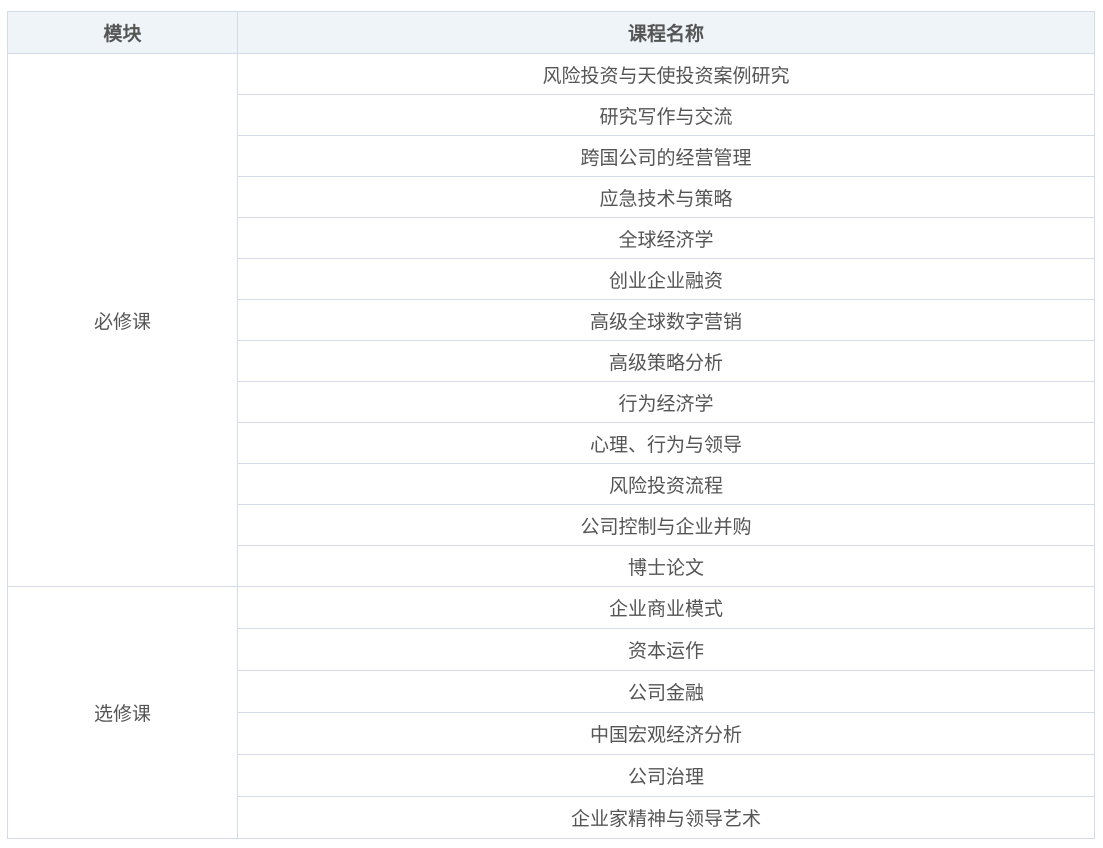  What do you see at coordinates (666, 484) in the screenshot?
I see `course-cell: 风险投资流程` at bounding box center [666, 484].